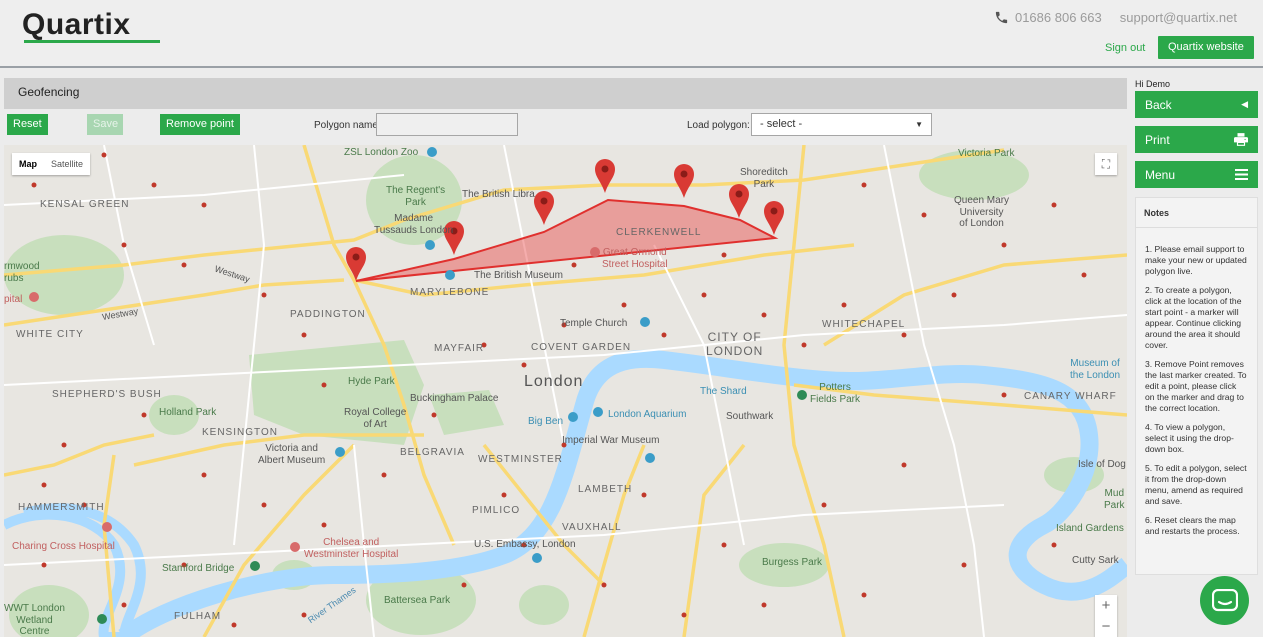  Describe the element at coordinates (864, 324) in the screenshot. I see `map-label: WHITECHAPEL` at that location.